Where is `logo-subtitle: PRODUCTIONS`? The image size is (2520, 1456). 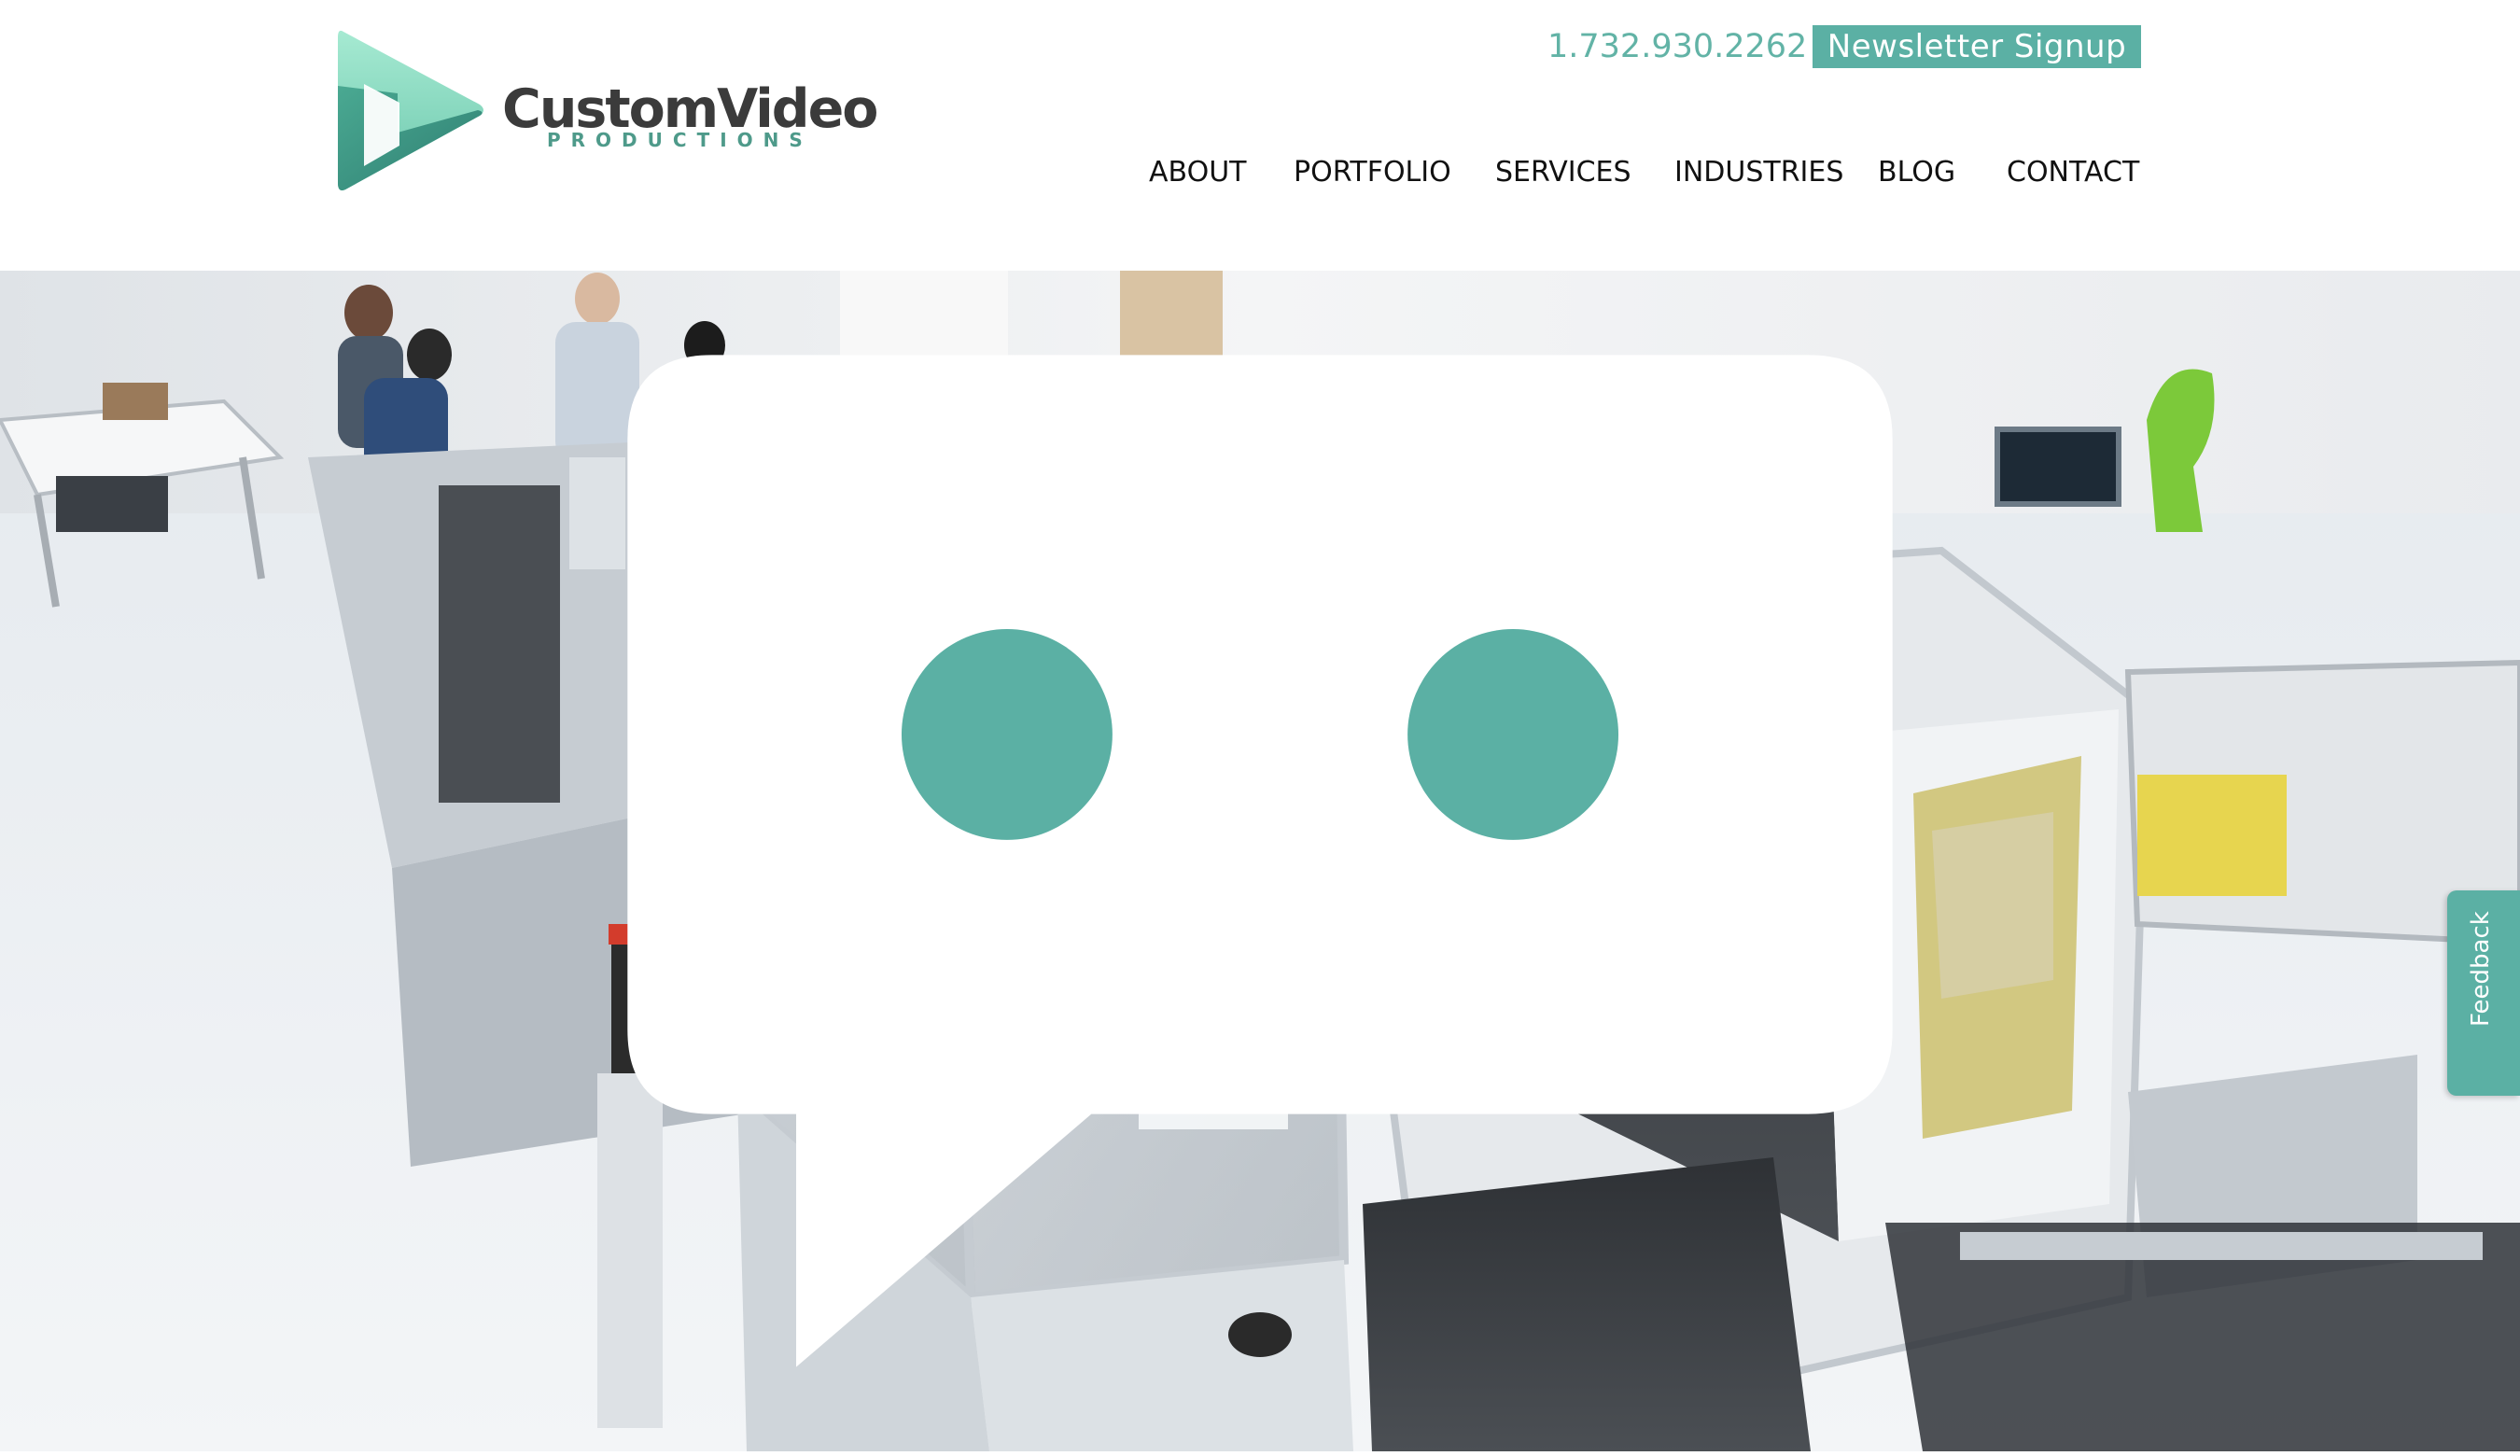 logo-subtitle: PRODUCTIONS is located at coordinates (680, 140).